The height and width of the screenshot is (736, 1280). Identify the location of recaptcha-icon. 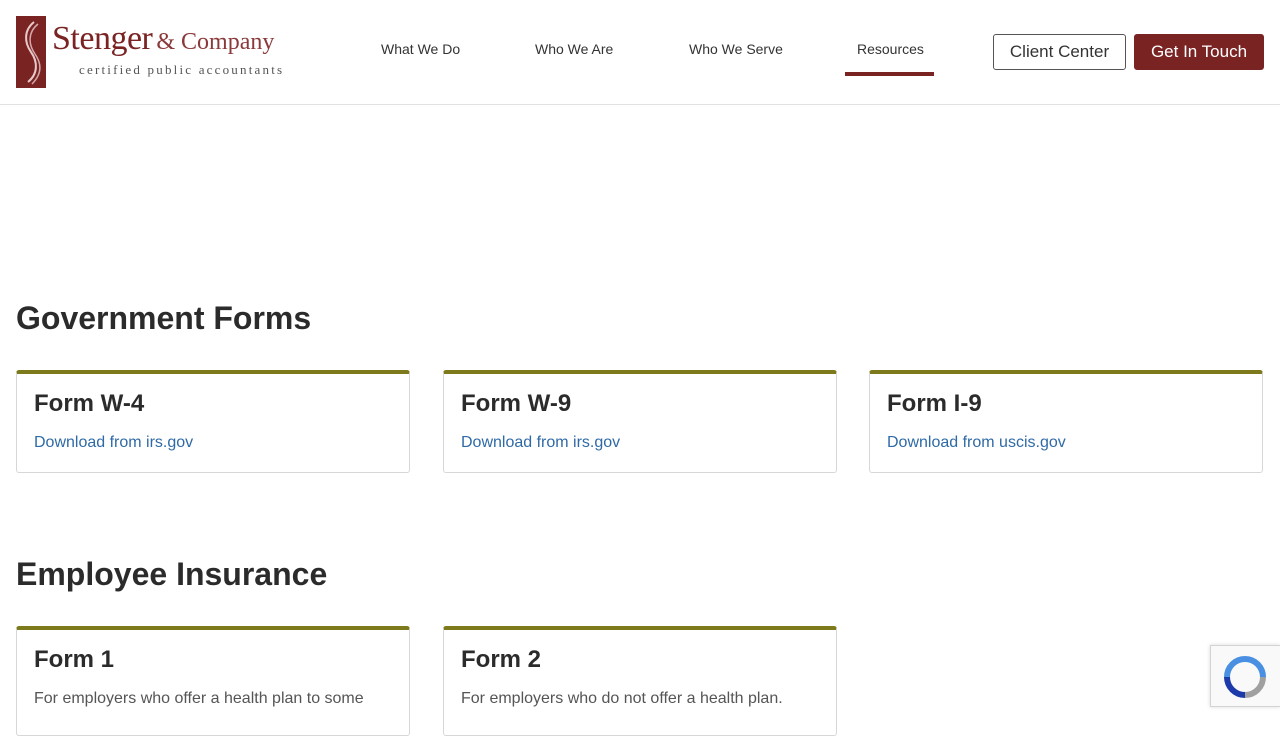
(1245, 677).